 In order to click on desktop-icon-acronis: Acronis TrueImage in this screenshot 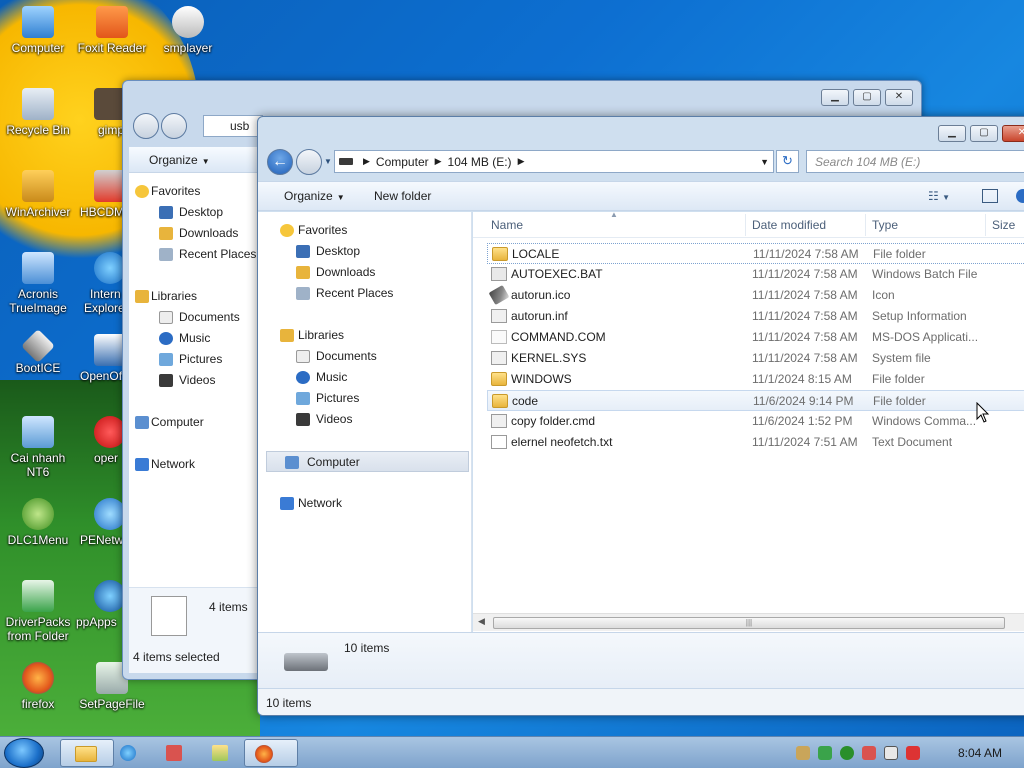, I will do `click(38, 283)`.